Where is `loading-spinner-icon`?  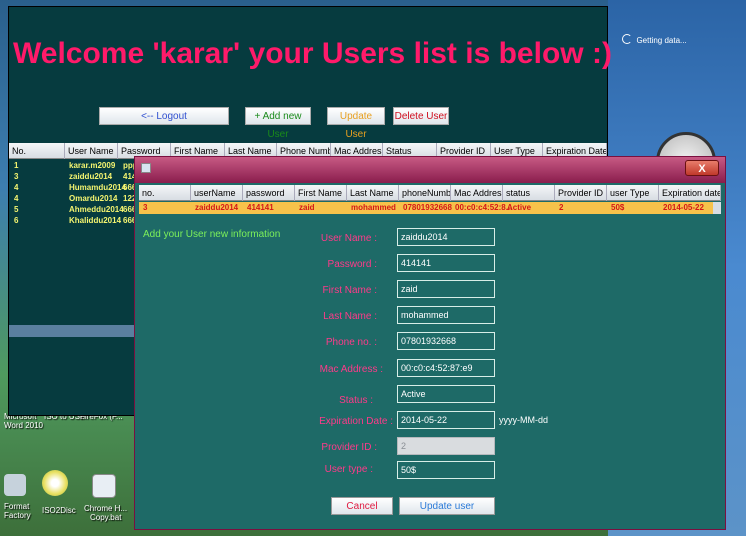
loading-spinner-icon is located at coordinates (627, 38).